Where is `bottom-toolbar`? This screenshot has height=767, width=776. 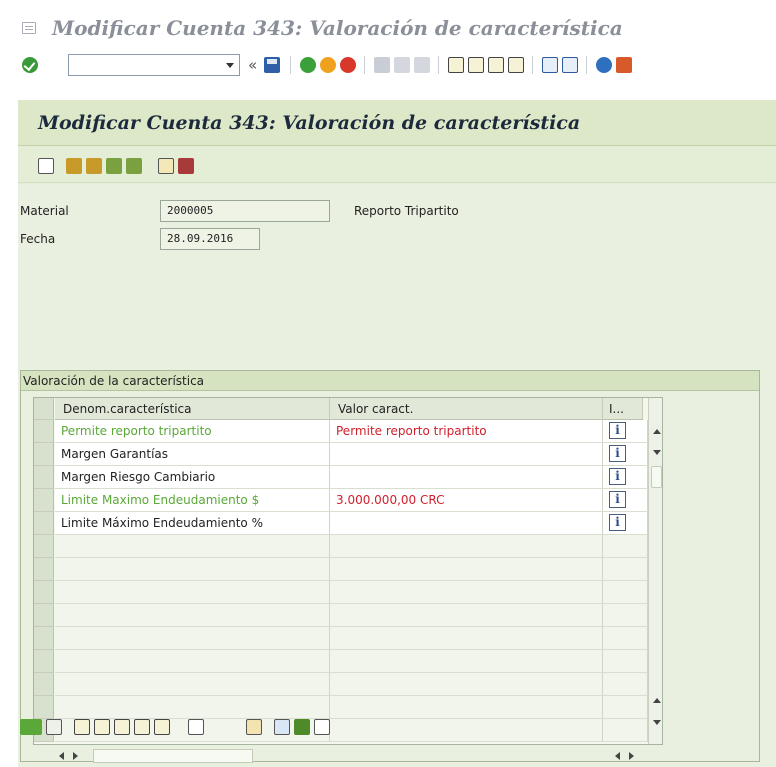
bottom-toolbar is located at coordinates (397, 727).